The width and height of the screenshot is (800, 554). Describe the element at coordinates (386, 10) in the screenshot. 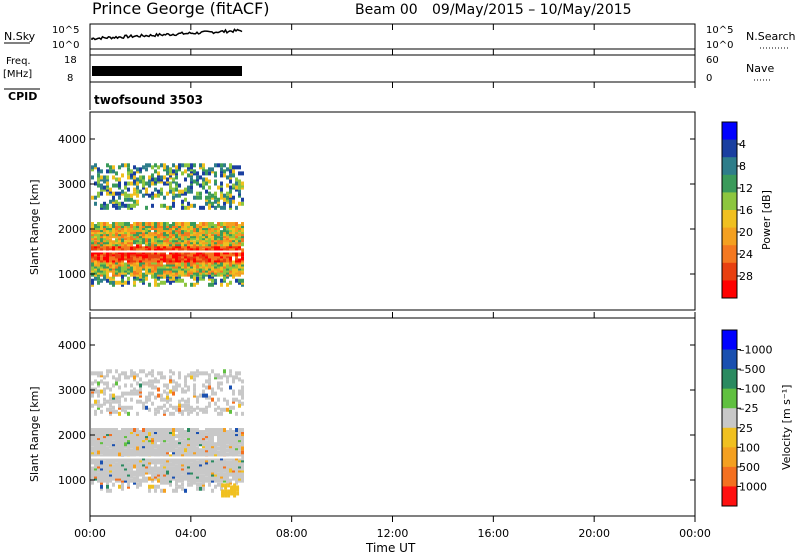

I see `beam-label: Beam 00` at that location.